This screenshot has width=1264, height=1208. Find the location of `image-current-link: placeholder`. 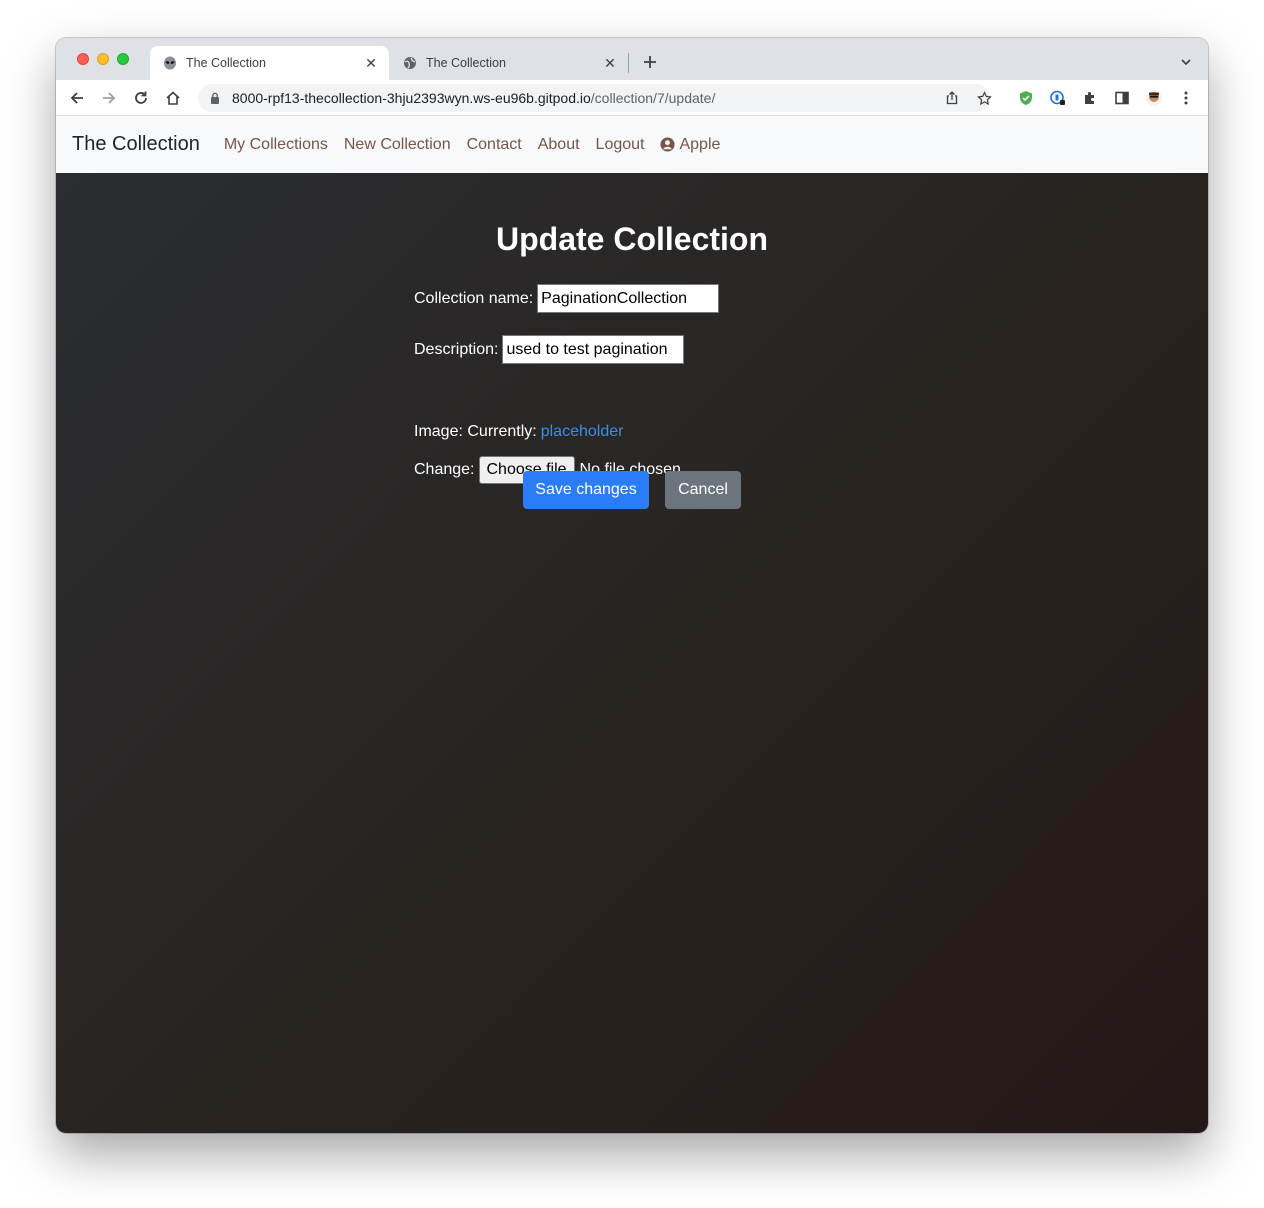

image-current-link: placeholder is located at coordinates (582, 432).